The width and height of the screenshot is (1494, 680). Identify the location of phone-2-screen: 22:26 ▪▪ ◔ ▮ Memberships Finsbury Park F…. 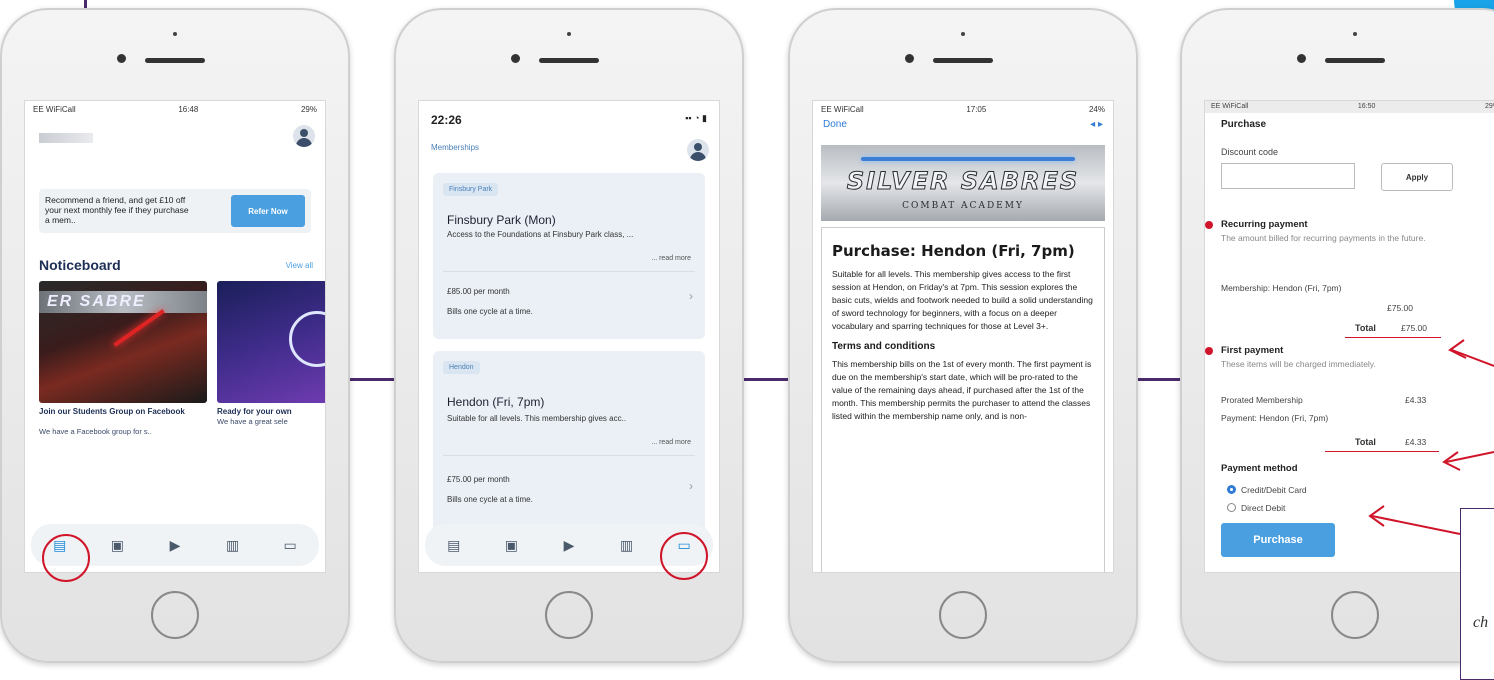
(569, 336).